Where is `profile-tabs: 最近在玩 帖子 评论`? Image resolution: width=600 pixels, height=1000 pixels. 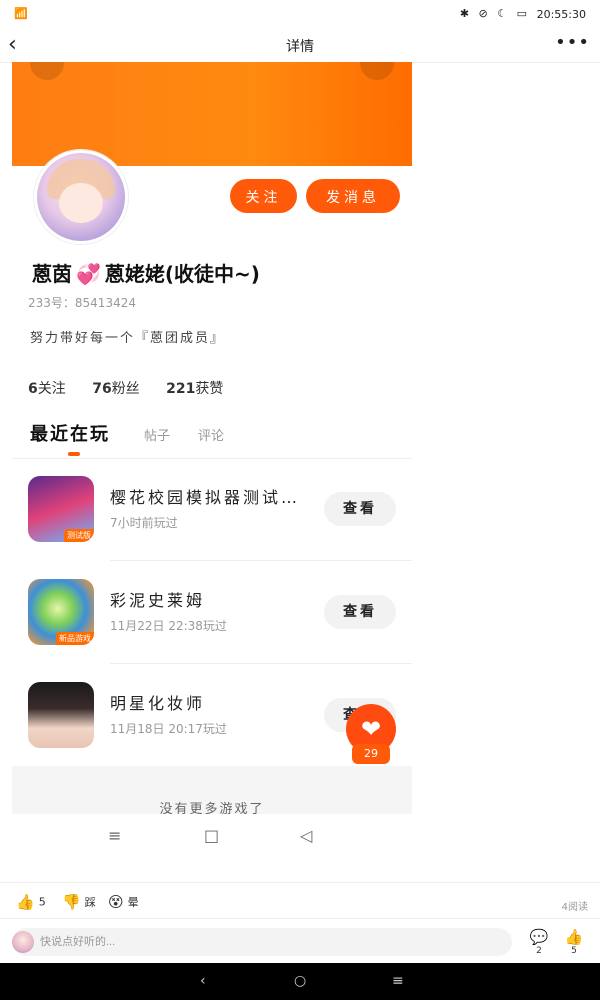 profile-tabs: 最近在玩 帖子 评论 is located at coordinates (220, 438).